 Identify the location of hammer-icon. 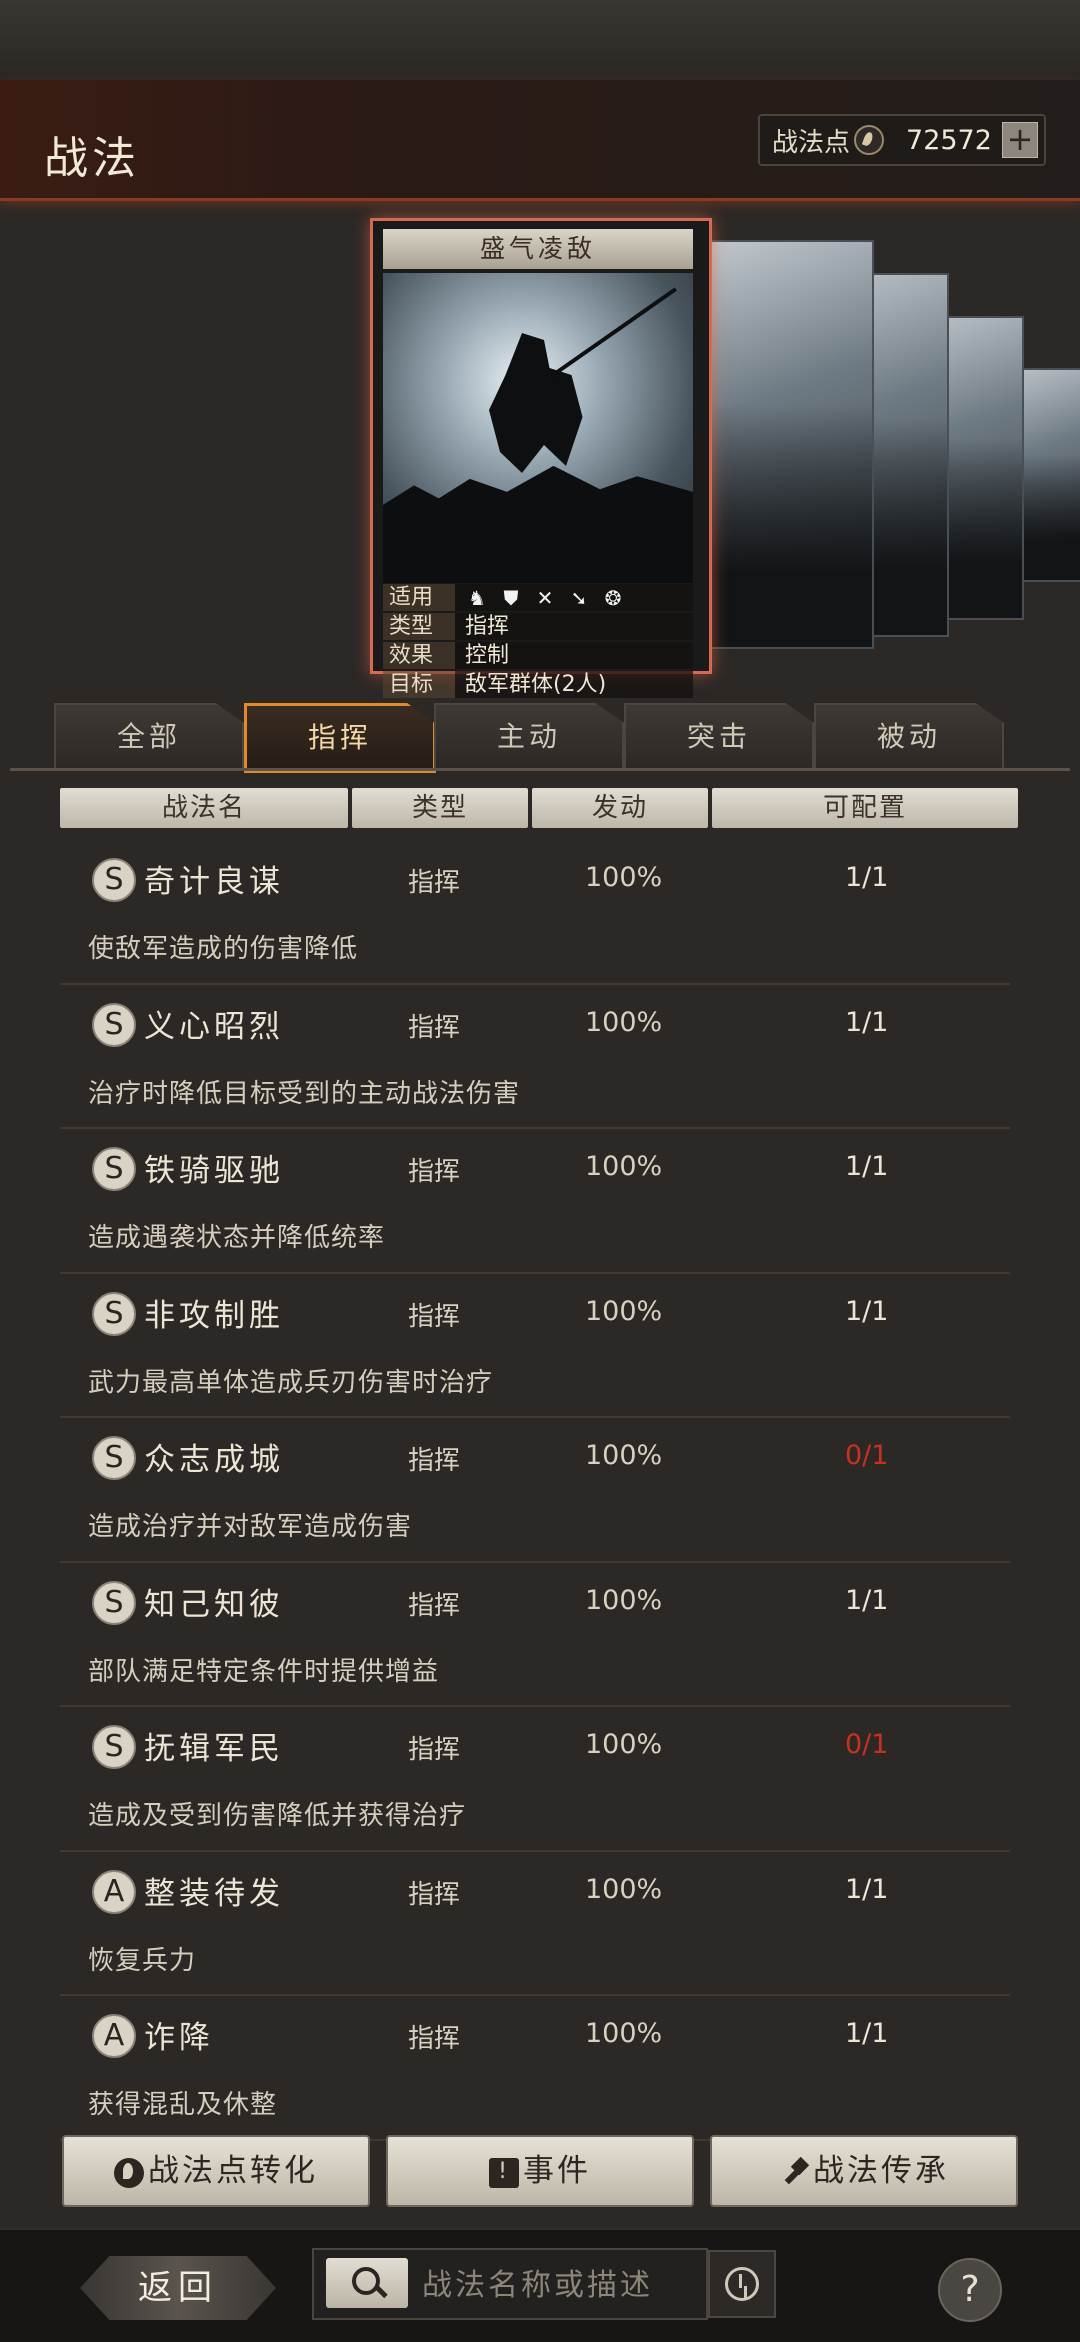
(794, 2173).